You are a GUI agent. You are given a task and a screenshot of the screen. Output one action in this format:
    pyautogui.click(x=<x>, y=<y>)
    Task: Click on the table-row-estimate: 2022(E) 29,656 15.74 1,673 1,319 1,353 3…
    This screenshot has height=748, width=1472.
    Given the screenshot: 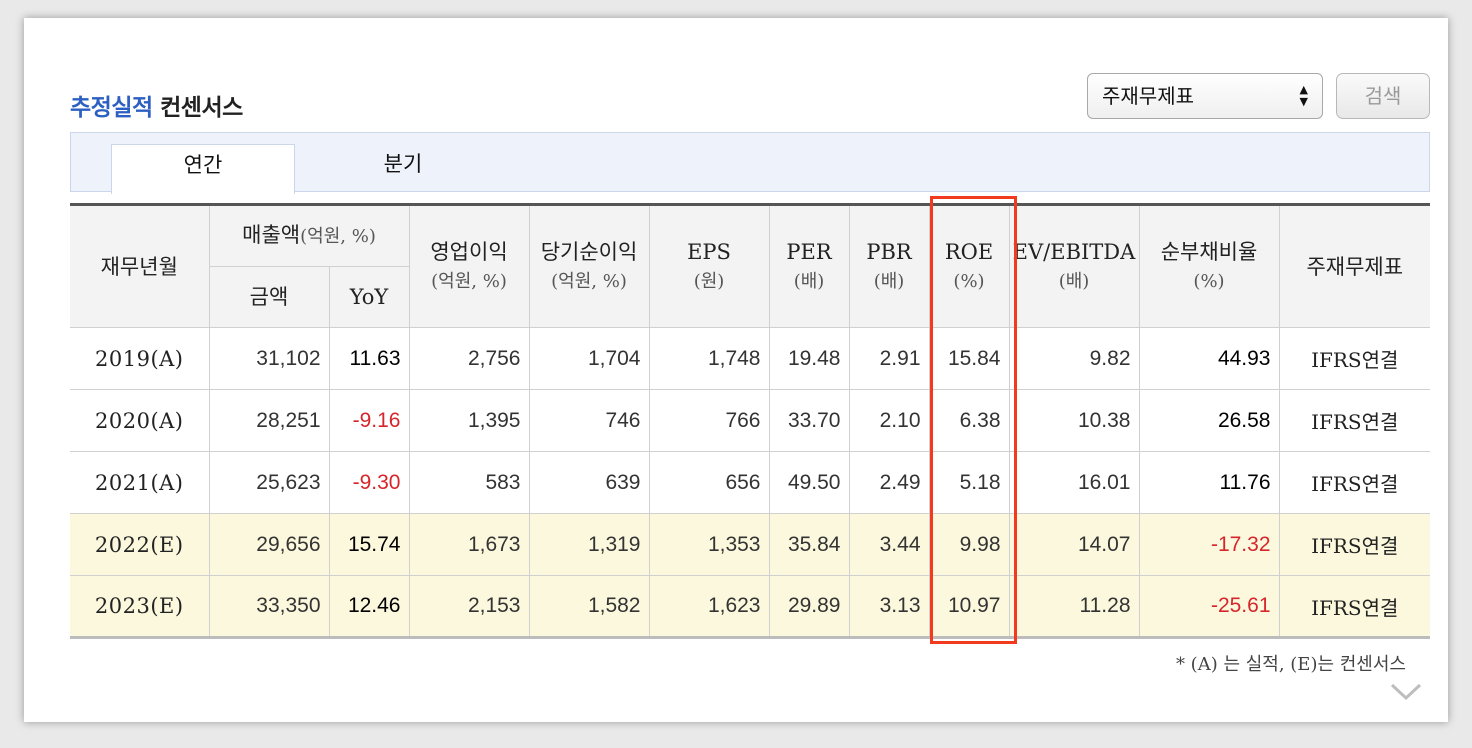 What is the action you would take?
    pyautogui.click(x=750, y=544)
    